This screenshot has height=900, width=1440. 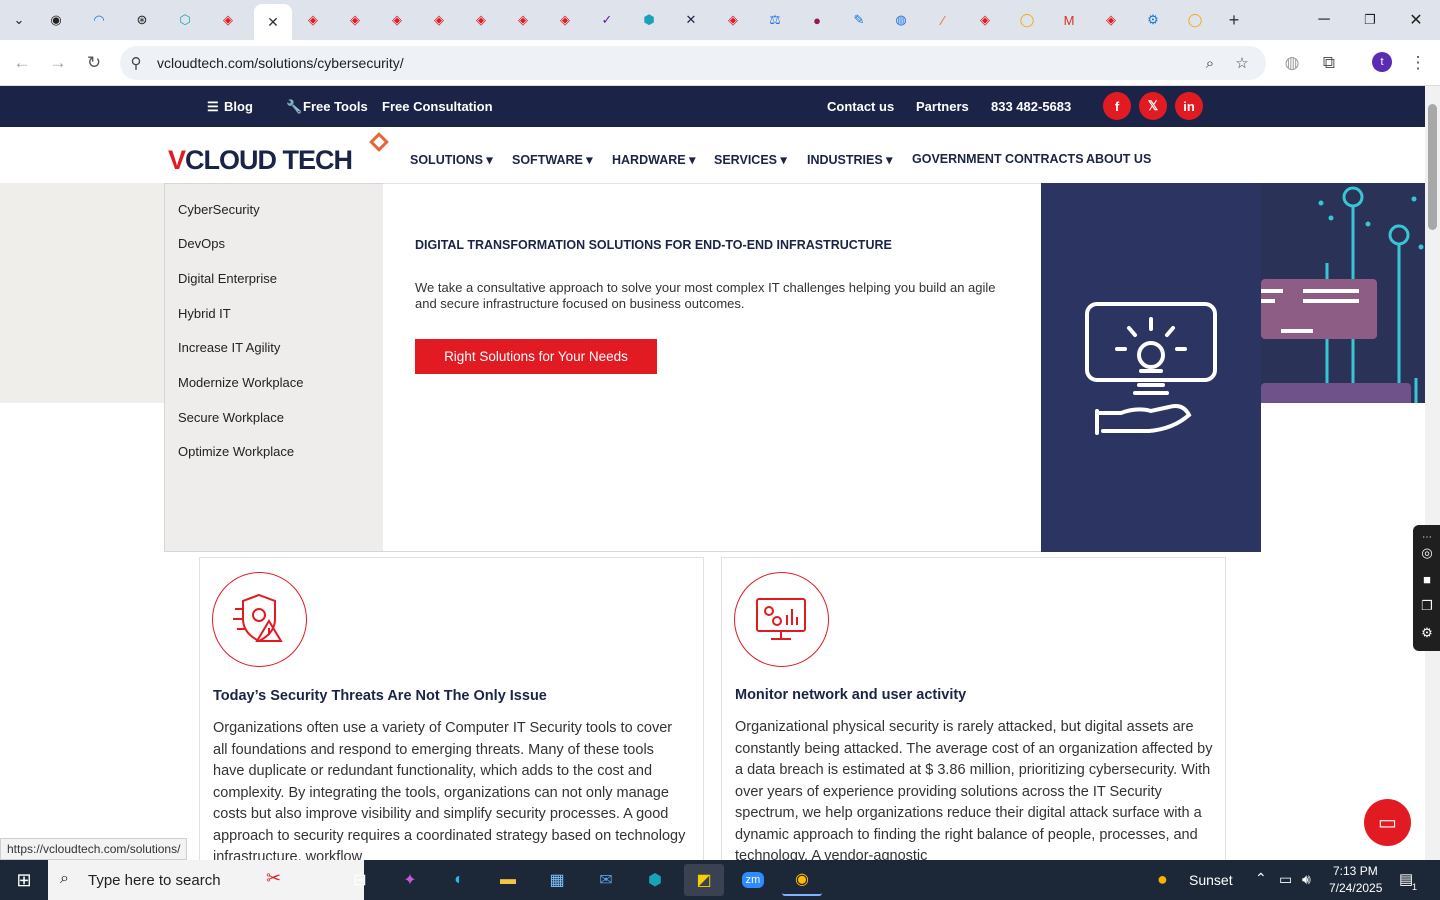 What do you see at coordinates (335, 106) in the screenshot?
I see `free-tools-link: Free Tools` at bounding box center [335, 106].